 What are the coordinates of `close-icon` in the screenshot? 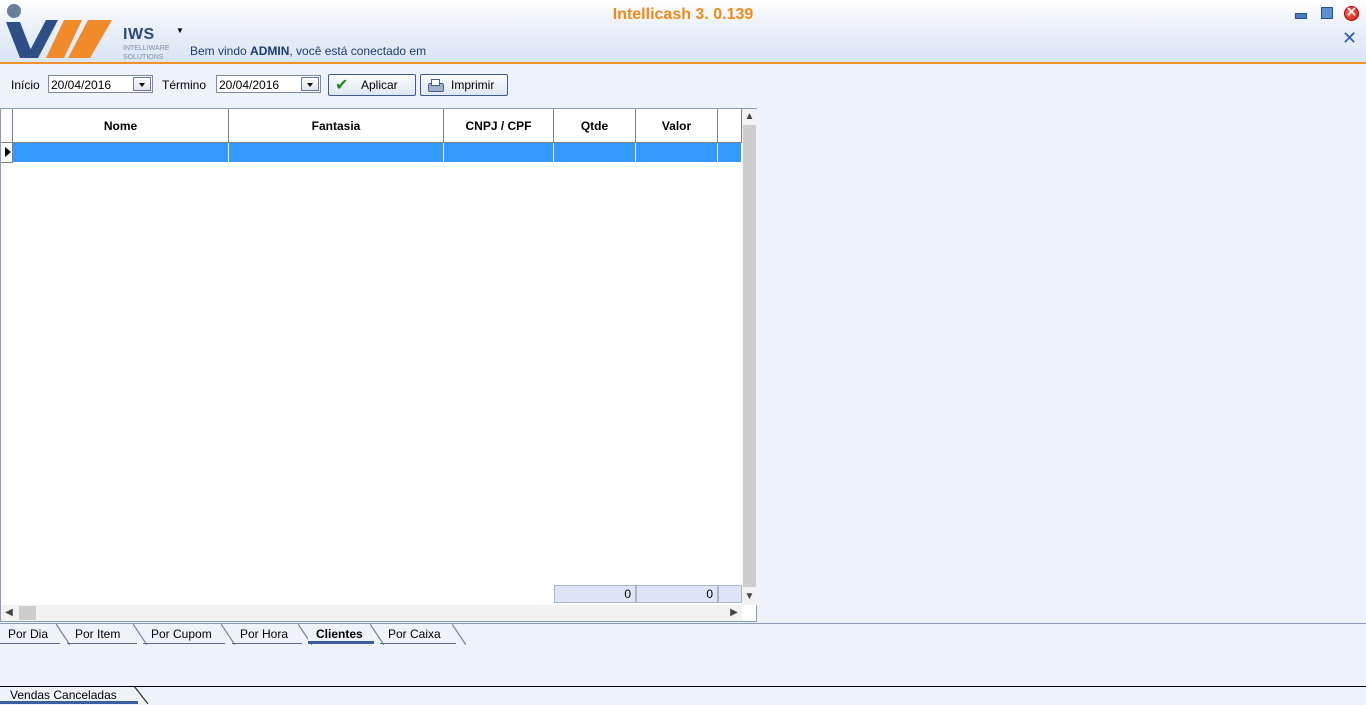 It's located at (1351, 12).